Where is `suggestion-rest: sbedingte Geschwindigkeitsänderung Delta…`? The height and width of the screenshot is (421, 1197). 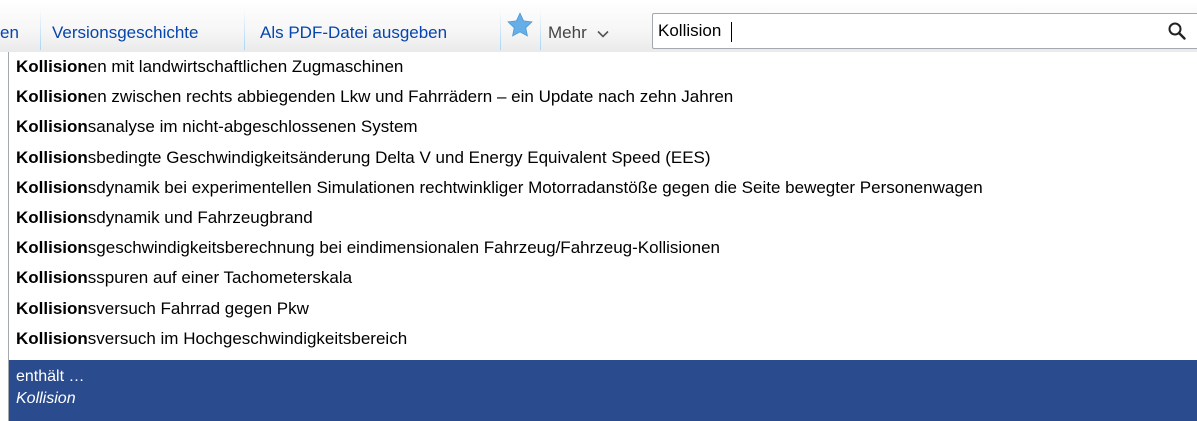 suggestion-rest: sbedingte Geschwindigkeitsänderung Delta… is located at coordinates (399, 157).